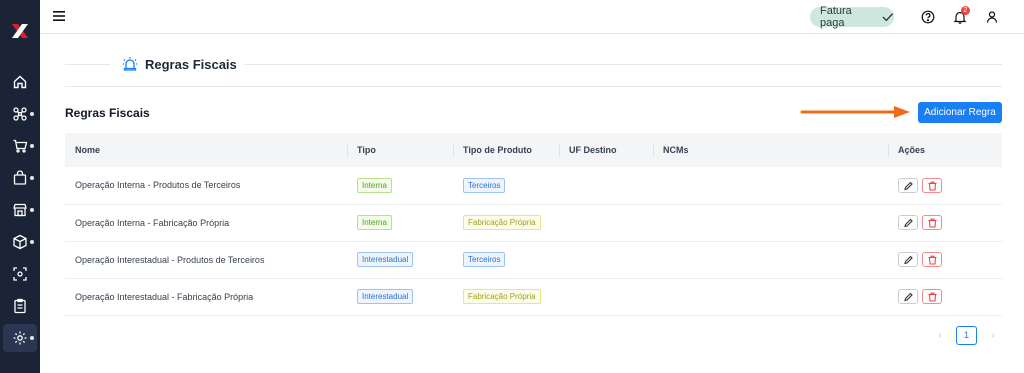 The image size is (1024, 373). Describe the element at coordinates (130, 64) in the screenshot. I see `alarm-icon` at that location.